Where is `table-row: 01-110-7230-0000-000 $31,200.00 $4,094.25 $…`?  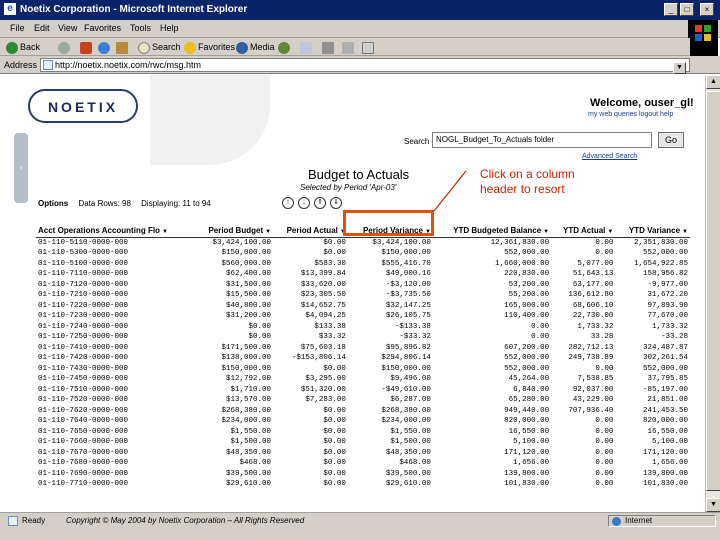 table-row: 01-110-7230-0000-000 $31,200.00 $4,094.25 $… is located at coordinates (363, 316).